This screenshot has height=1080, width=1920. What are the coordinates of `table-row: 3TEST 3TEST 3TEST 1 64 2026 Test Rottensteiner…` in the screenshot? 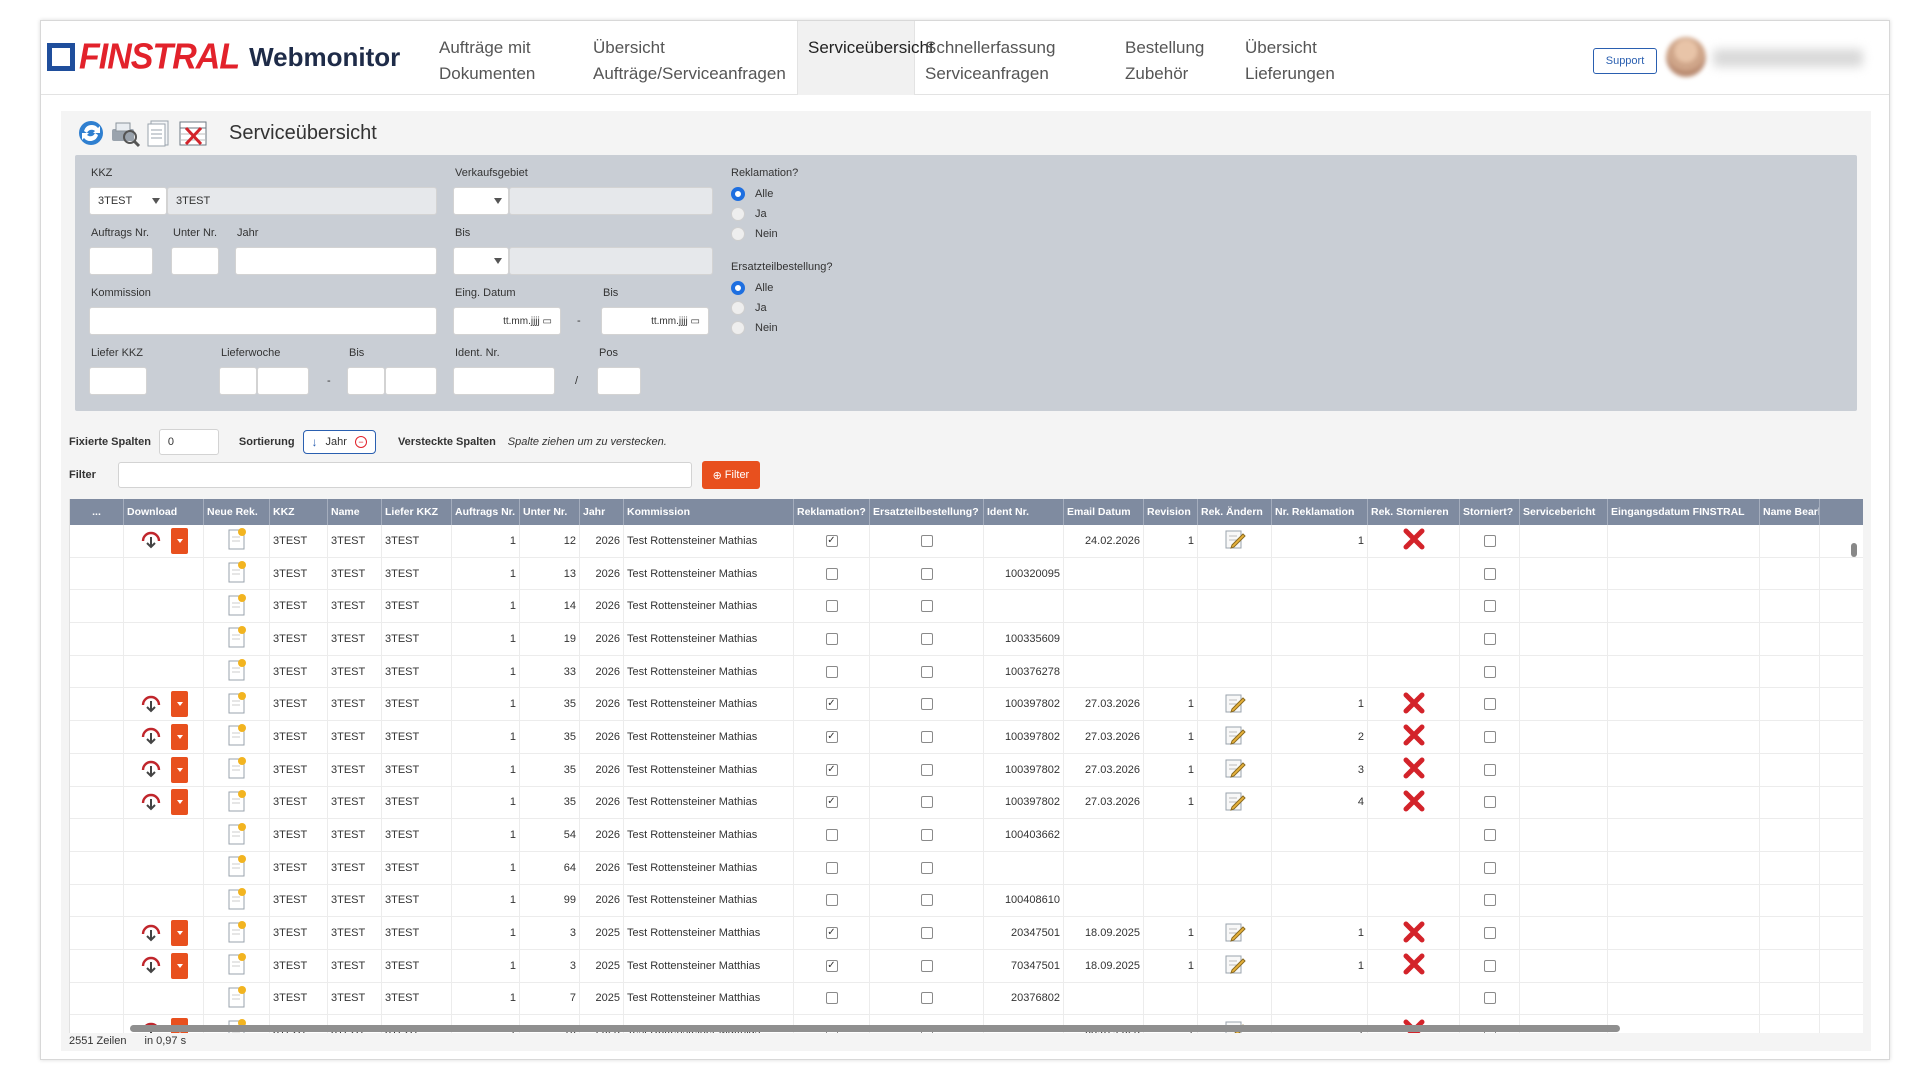 It's located at (966, 868).